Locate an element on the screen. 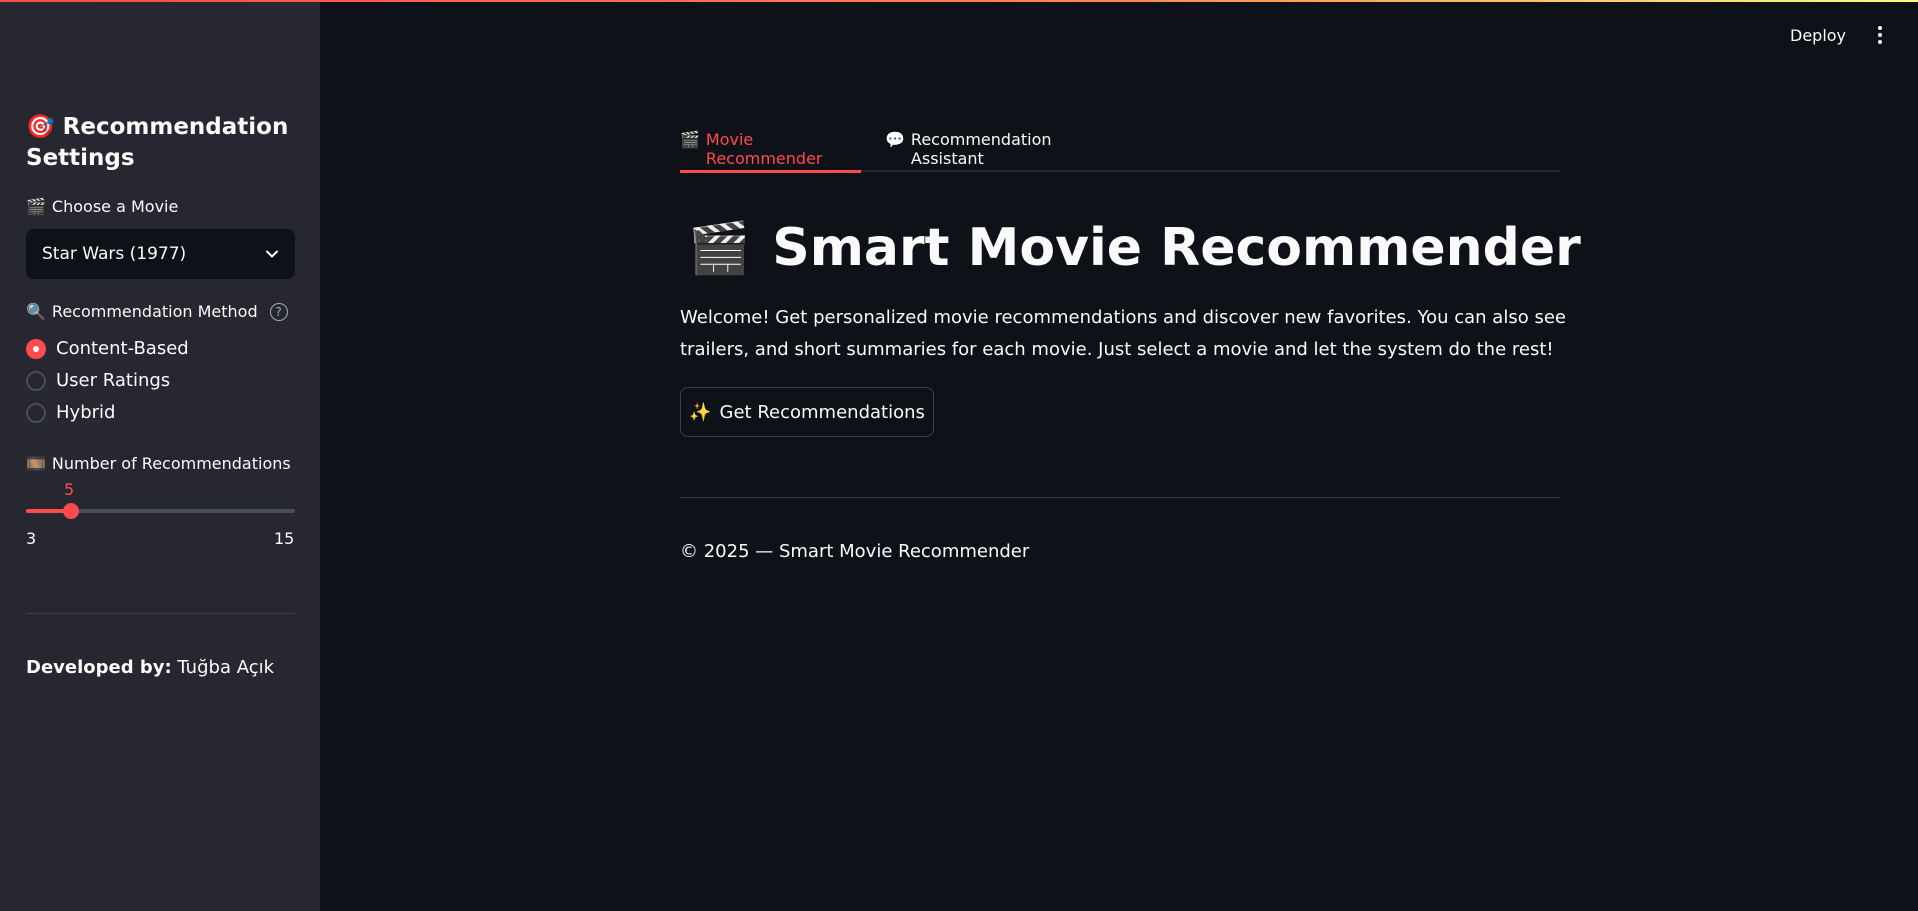 The width and height of the screenshot is (1918, 911). developer-credit: Developed by: Tuğba Açık is located at coordinates (150, 667).